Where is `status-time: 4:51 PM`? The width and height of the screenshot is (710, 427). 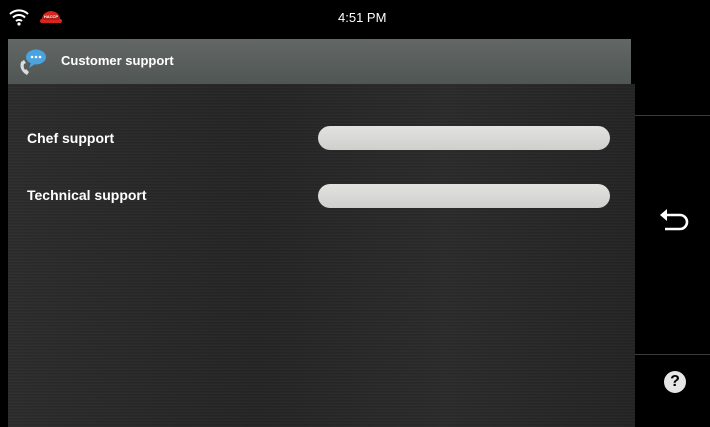
status-time: 4:51 PM is located at coordinates (362, 17).